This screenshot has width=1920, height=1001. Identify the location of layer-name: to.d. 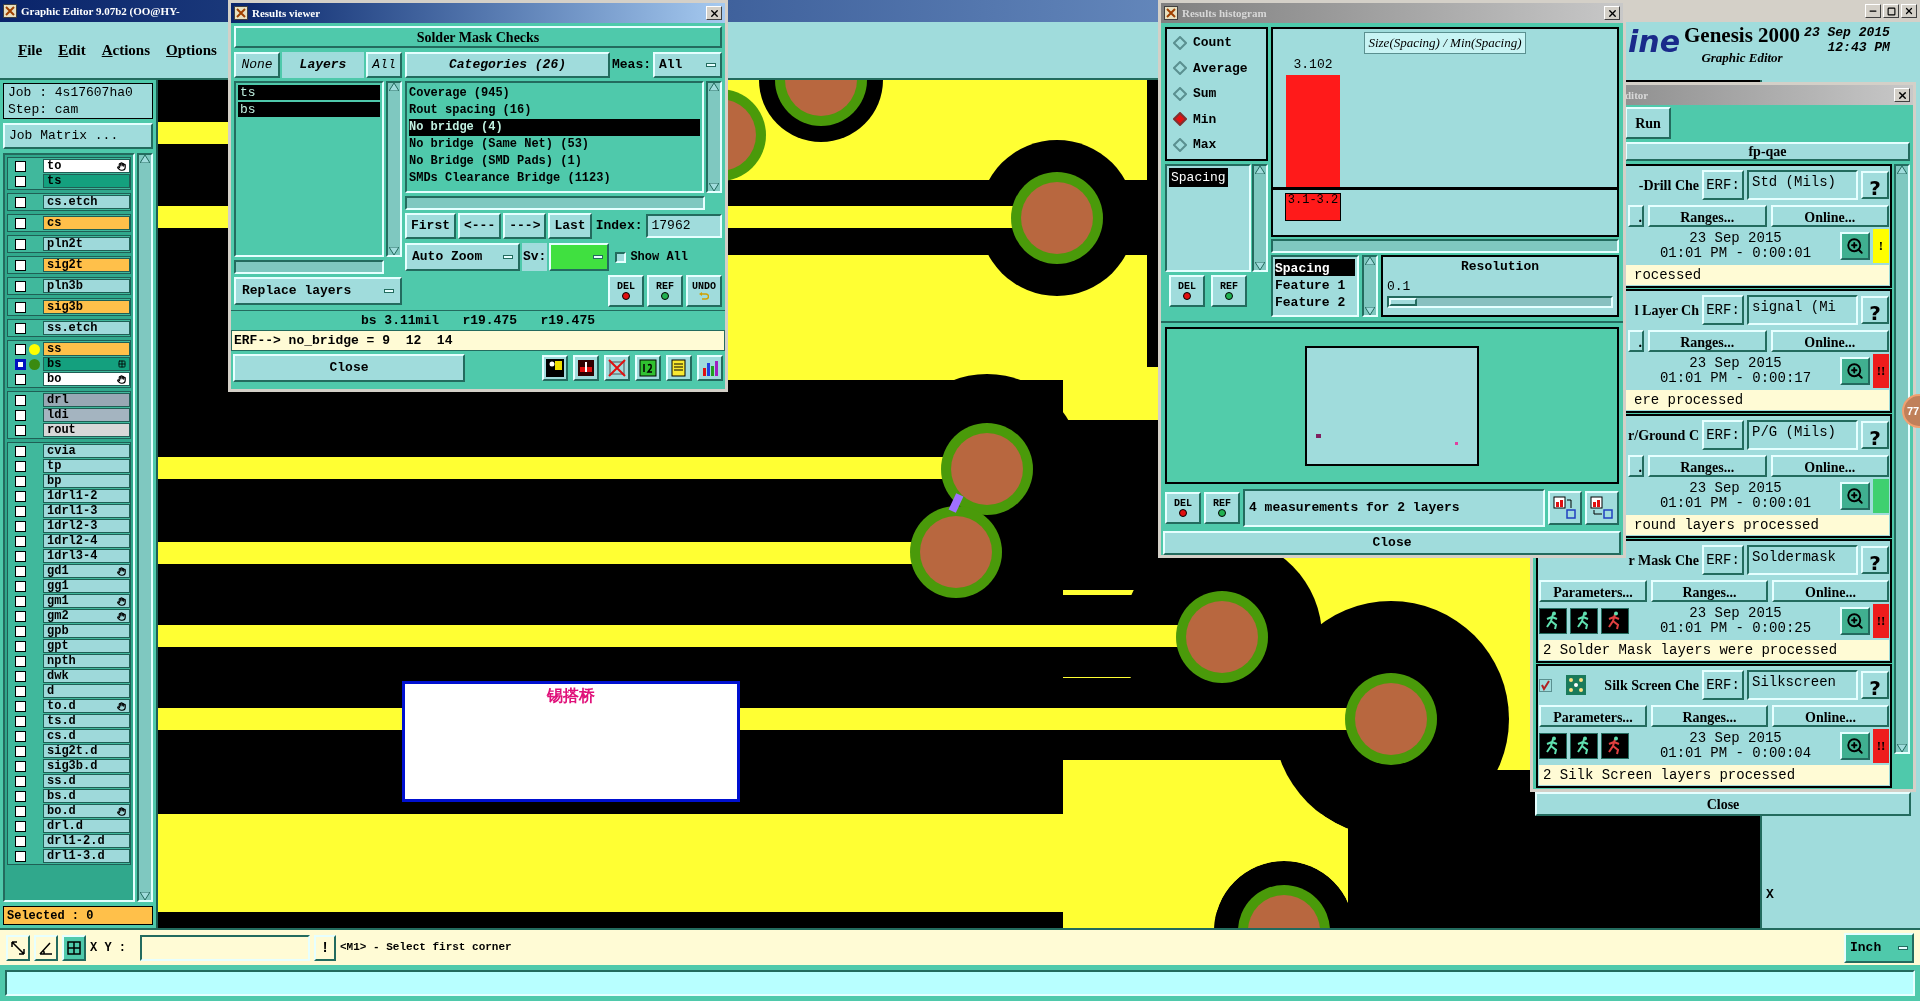
(86, 706).